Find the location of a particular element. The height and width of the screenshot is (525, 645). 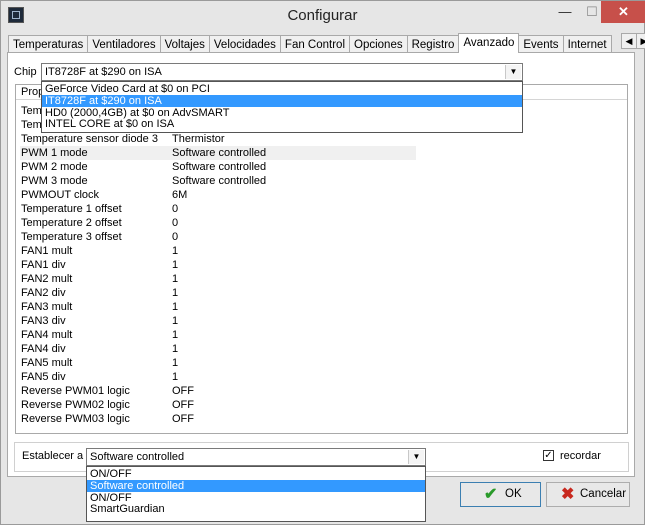

table-row: FAN4 mult 1 is located at coordinates (218, 335).